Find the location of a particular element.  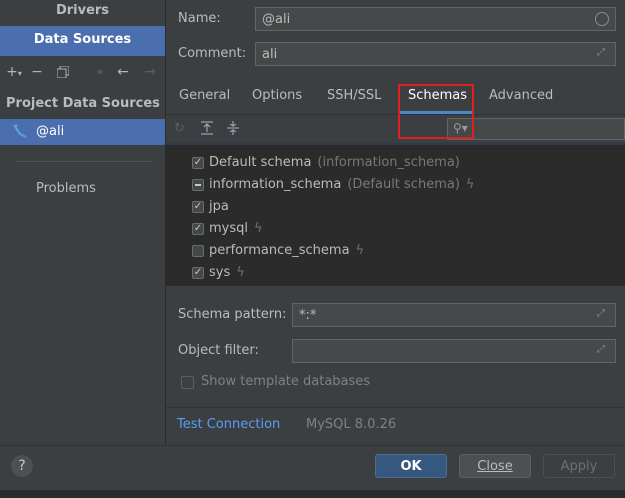

schema-pattern-value: *:* is located at coordinates (308, 315).